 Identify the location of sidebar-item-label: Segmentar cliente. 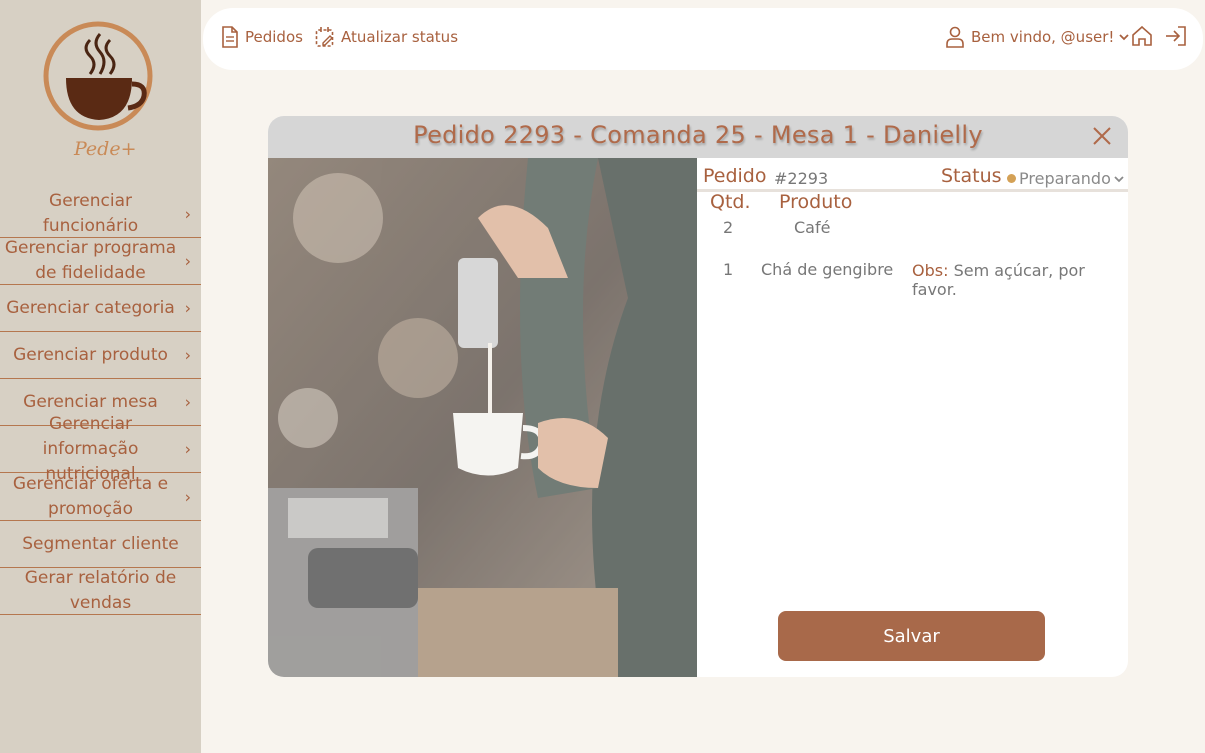
(100, 543).